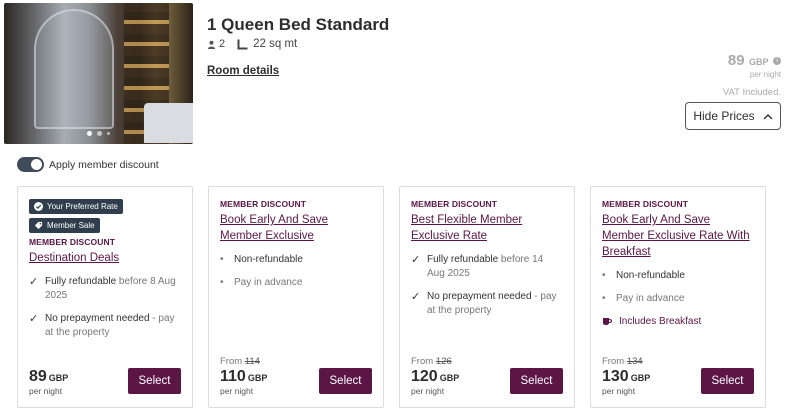 The width and height of the screenshot is (800, 414). I want to click on rate-name-link: Book Early And Save Member Exclusive, so click(296, 228).